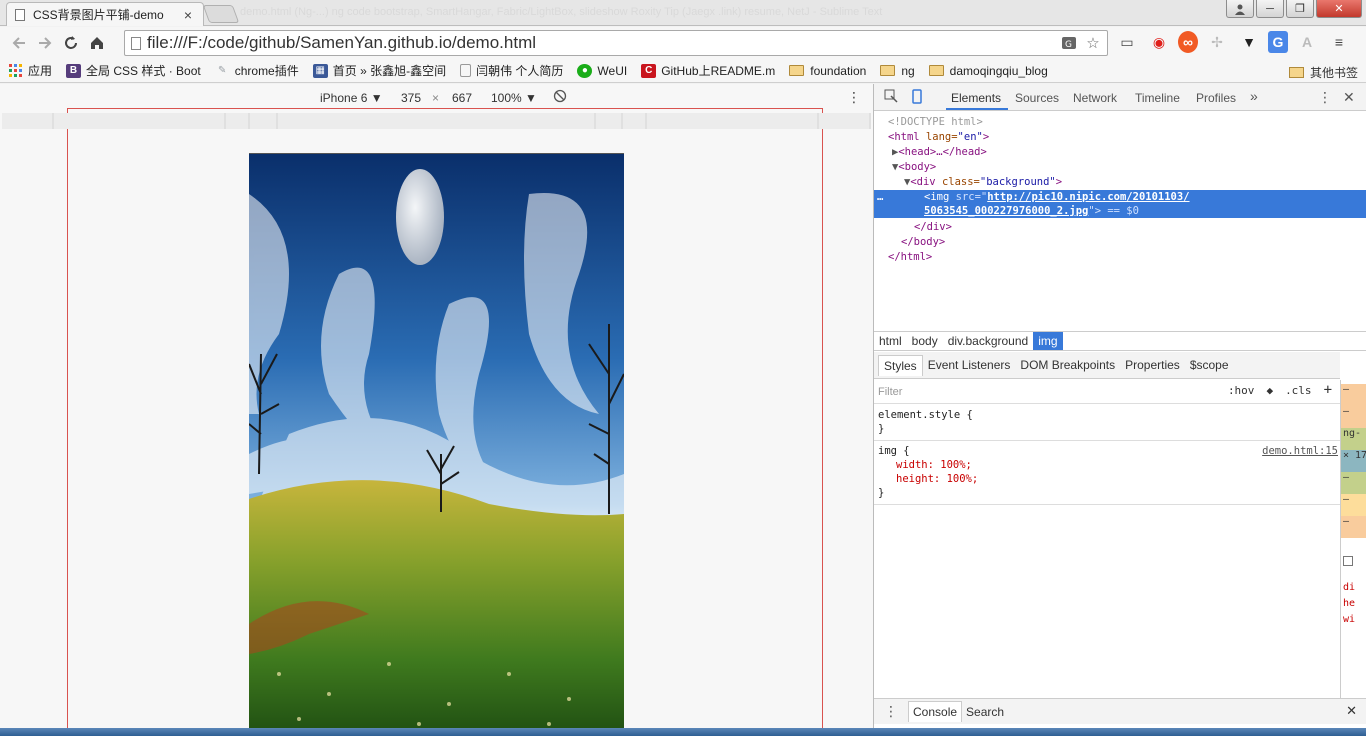 The image size is (1366, 736). Describe the element at coordinates (976, 98) in the screenshot. I see `tab-elements: Elements` at that location.